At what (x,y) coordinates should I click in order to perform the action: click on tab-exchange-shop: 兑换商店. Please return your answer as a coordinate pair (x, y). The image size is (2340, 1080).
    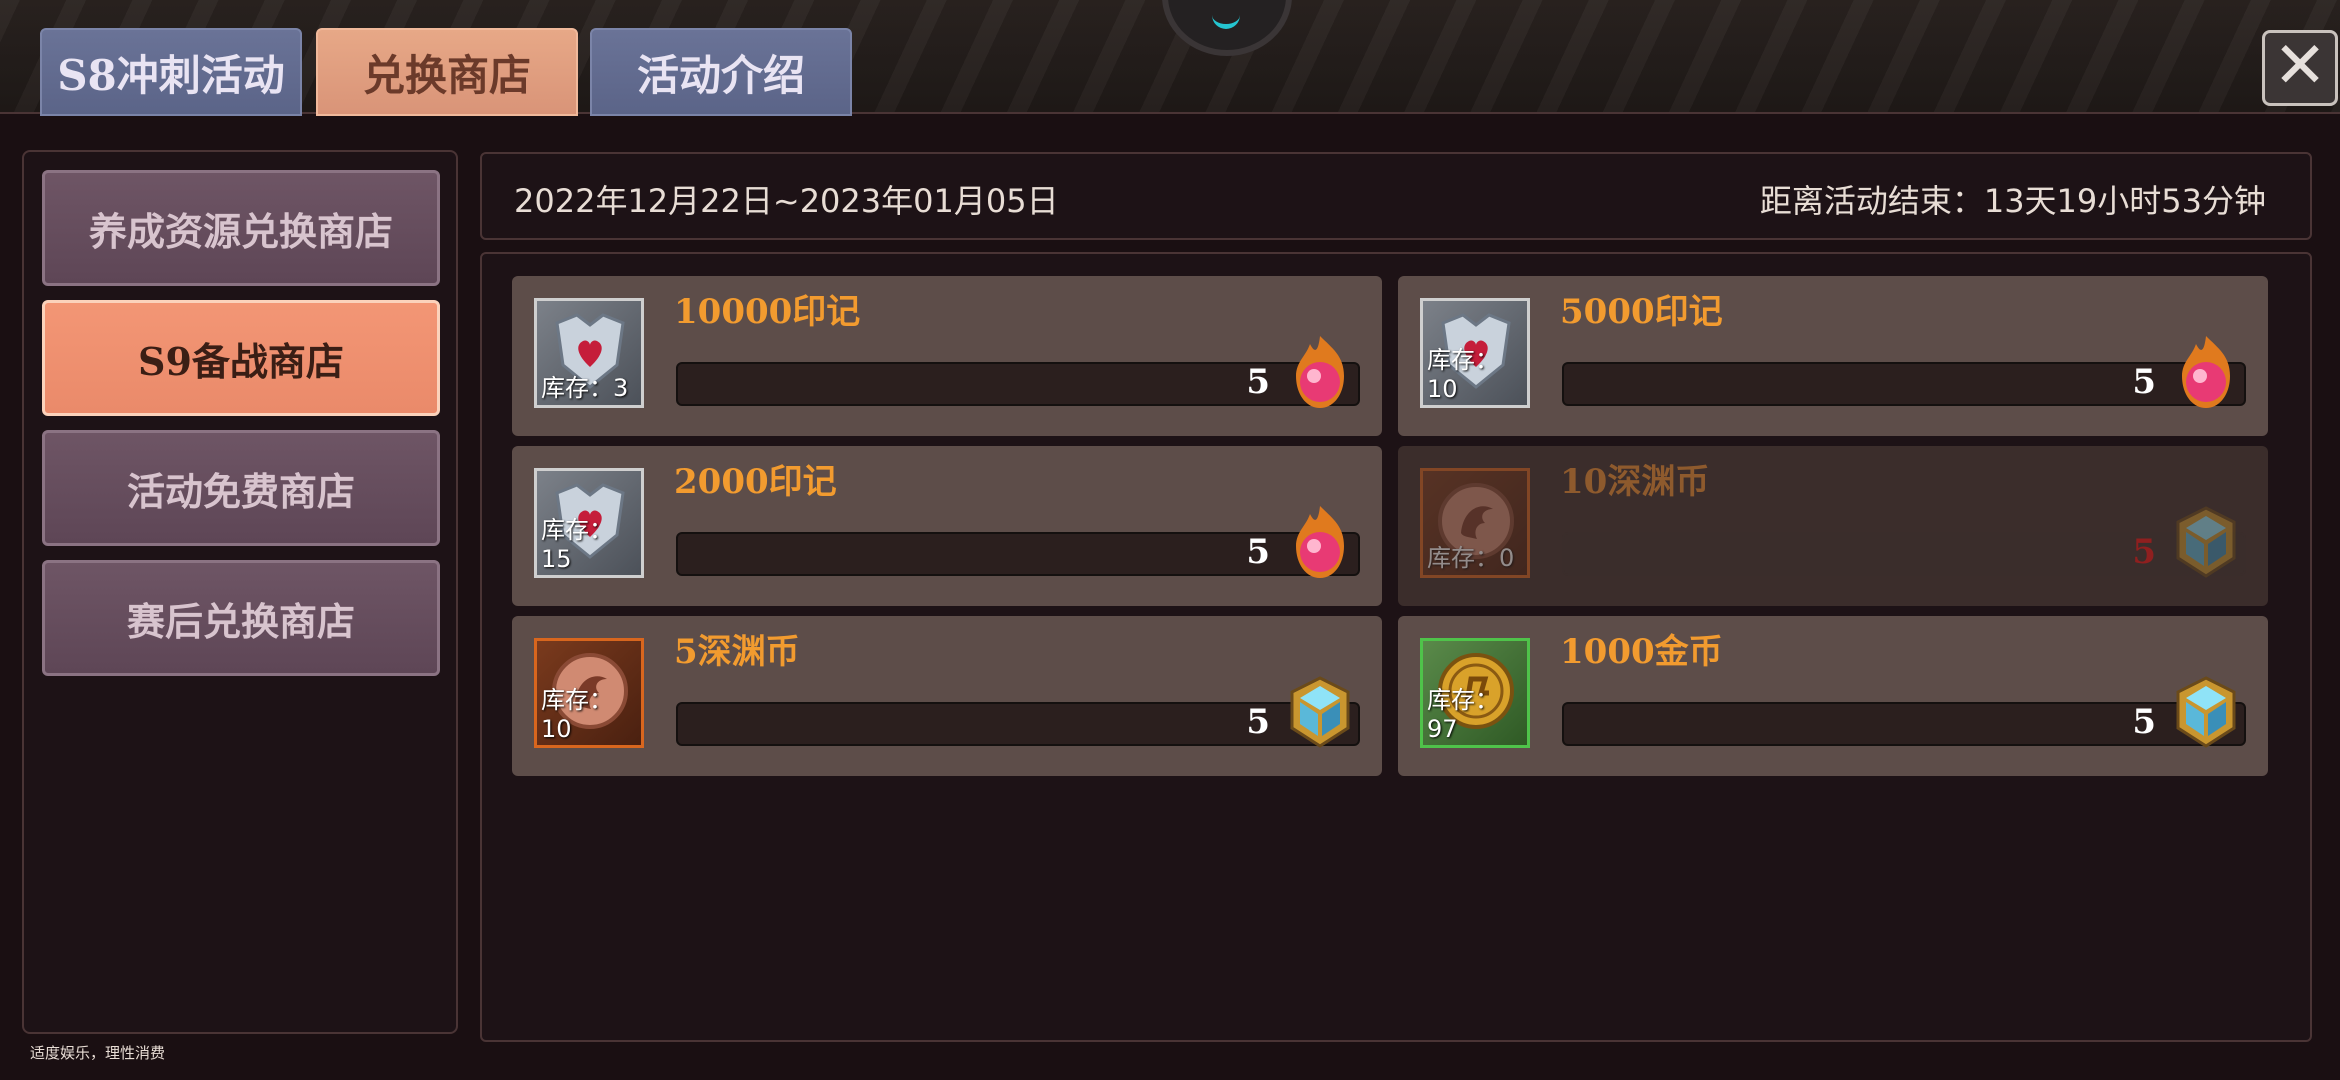
    Looking at the image, I should click on (447, 72).